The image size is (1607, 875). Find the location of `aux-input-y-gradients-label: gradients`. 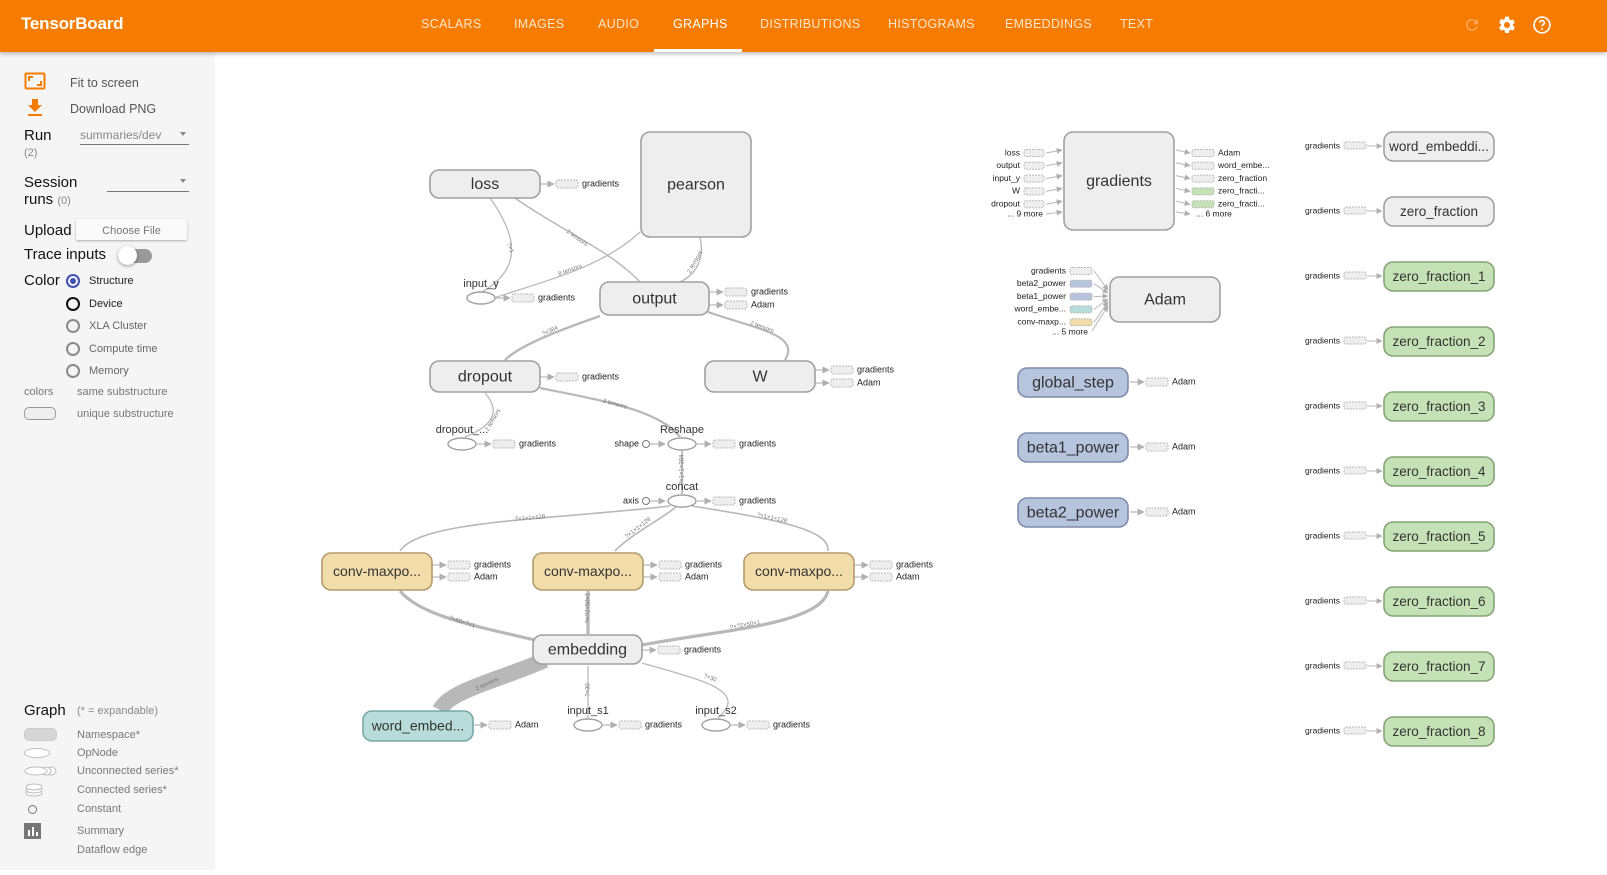

aux-input-y-gradients-label: gradients is located at coordinates (557, 297).